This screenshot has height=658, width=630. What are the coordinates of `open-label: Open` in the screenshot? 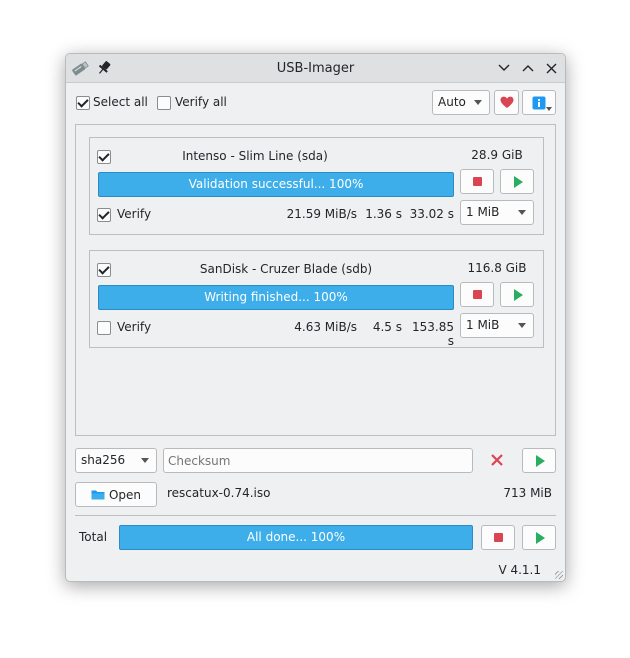 It's located at (125, 494).